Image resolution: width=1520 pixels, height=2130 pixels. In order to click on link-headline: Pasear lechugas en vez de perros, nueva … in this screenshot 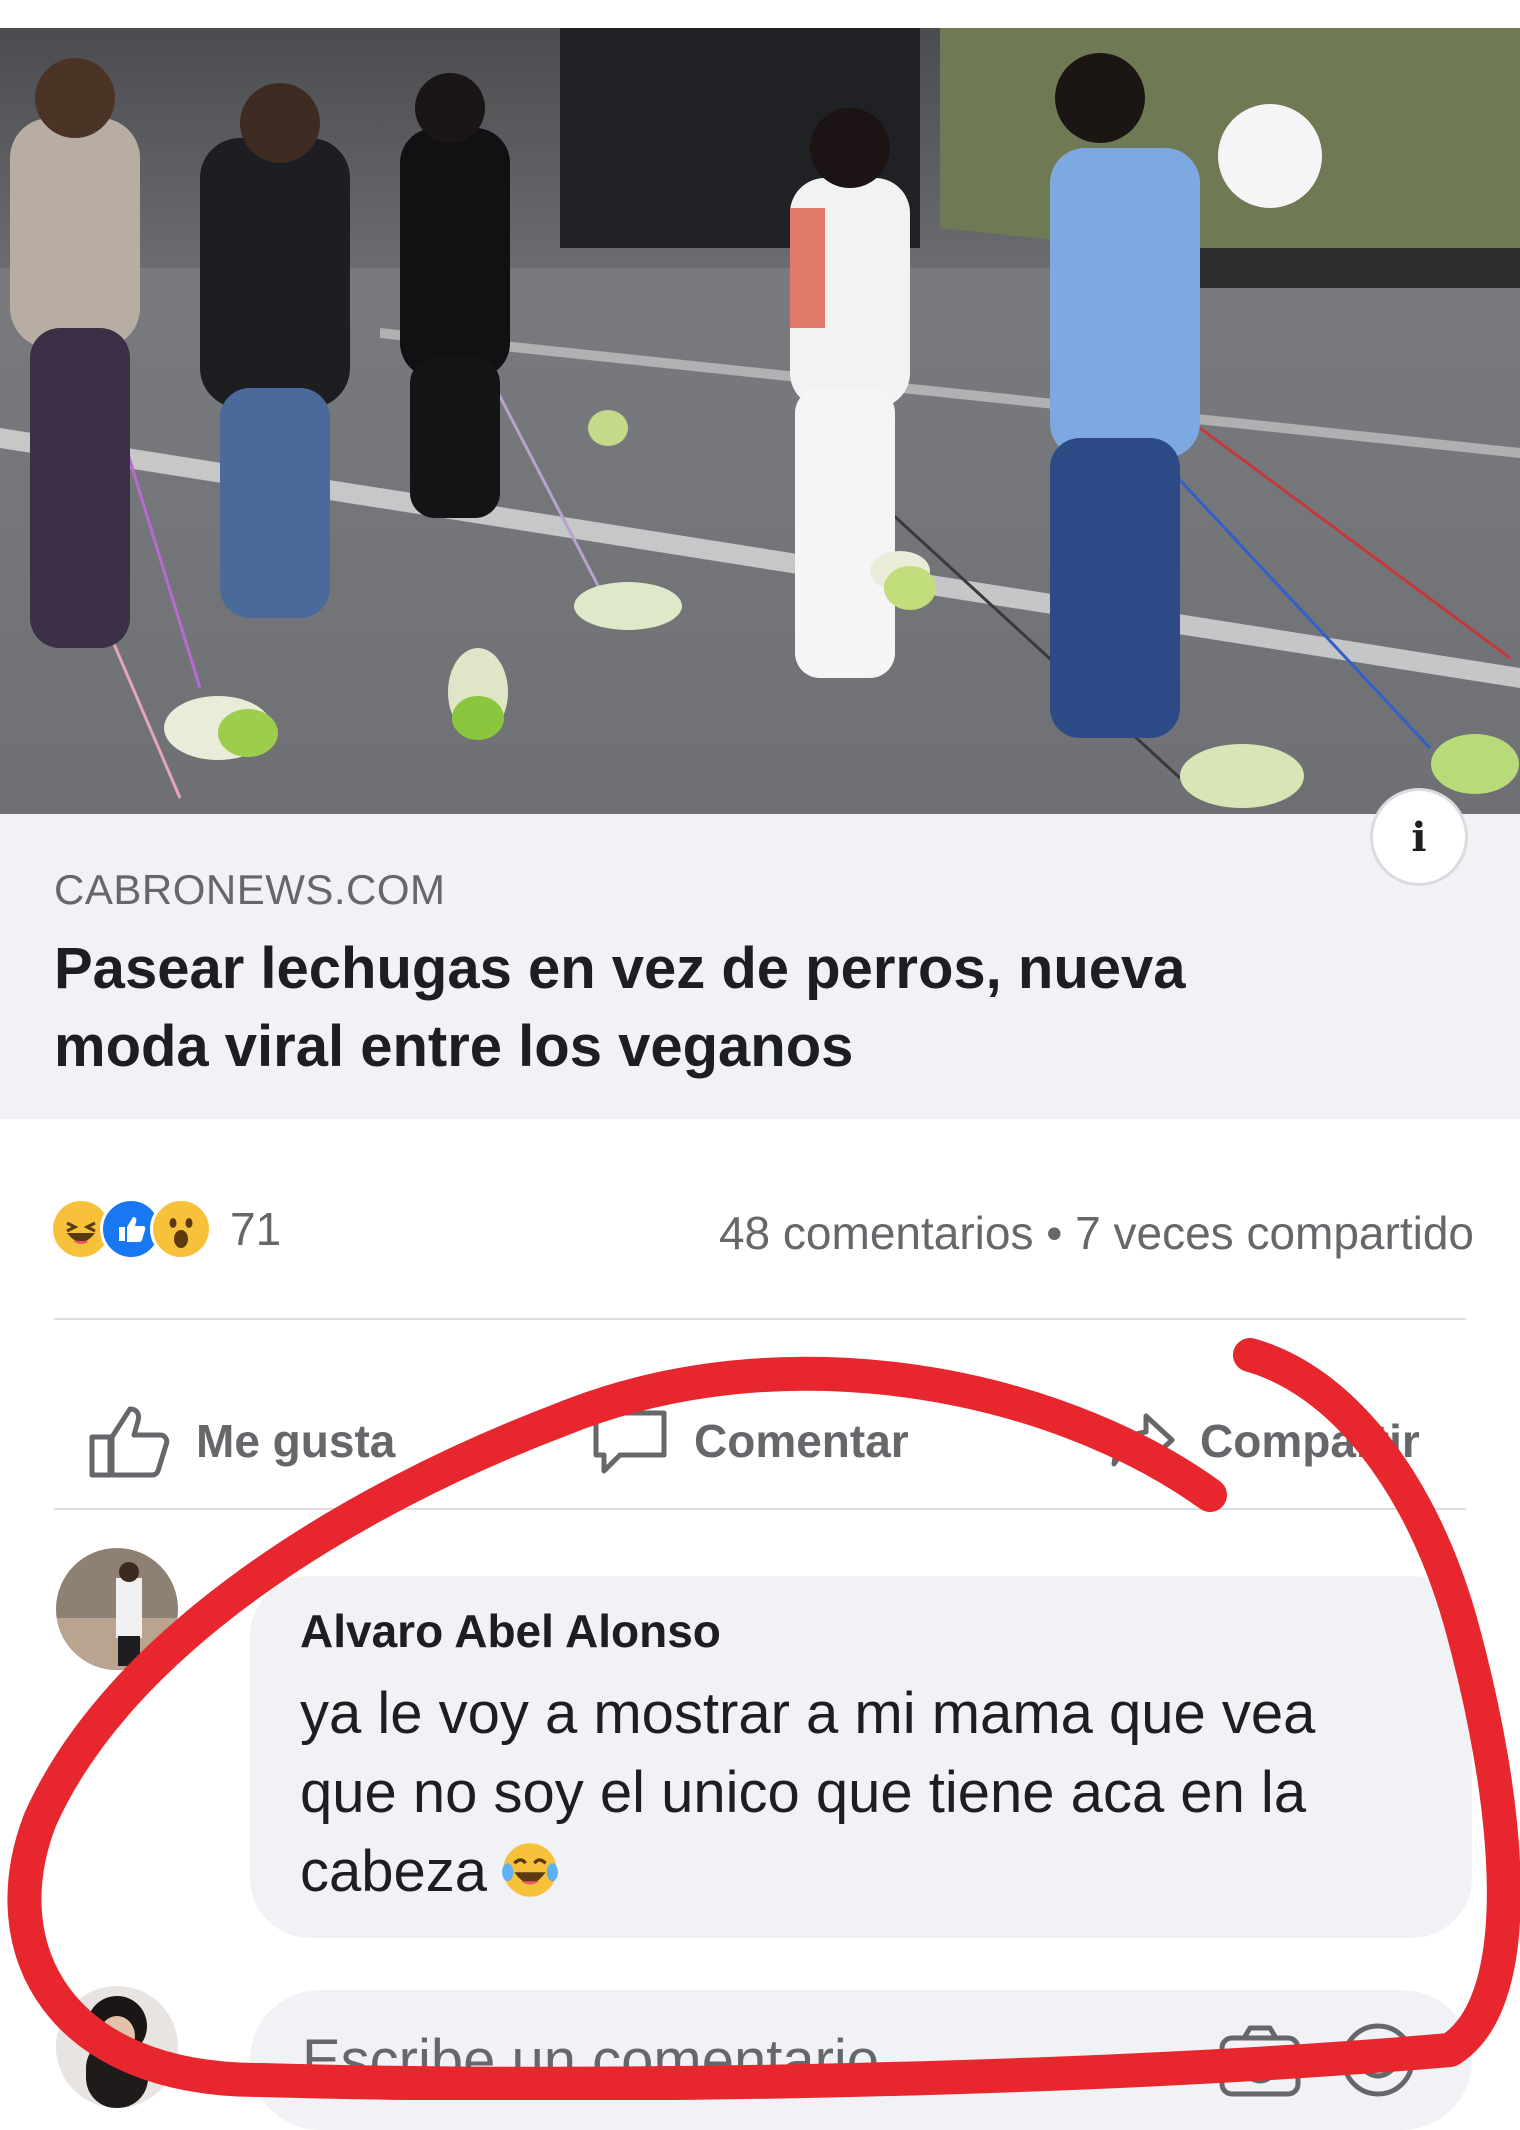, I will do `click(704, 1008)`.